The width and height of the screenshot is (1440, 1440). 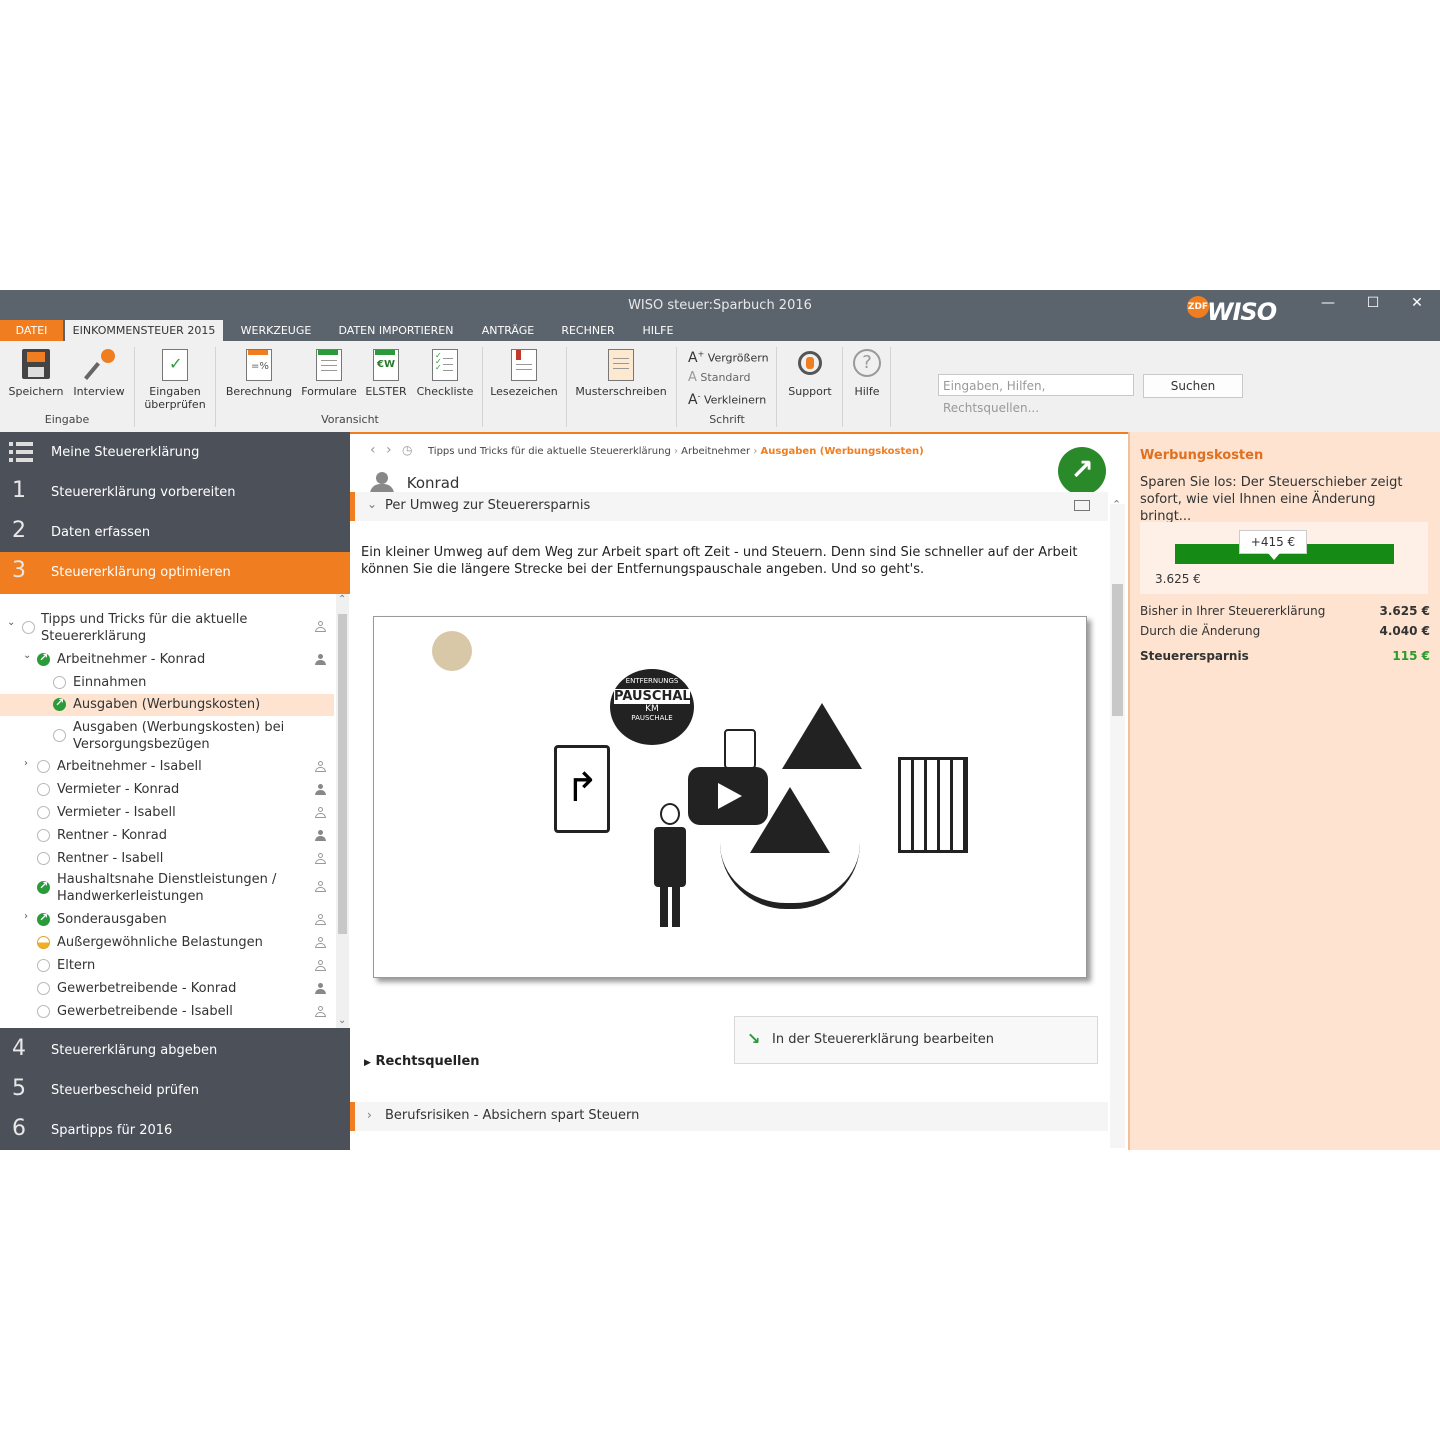 I want to click on tree-item: Rentner - Isabell, so click(x=167, y=859).